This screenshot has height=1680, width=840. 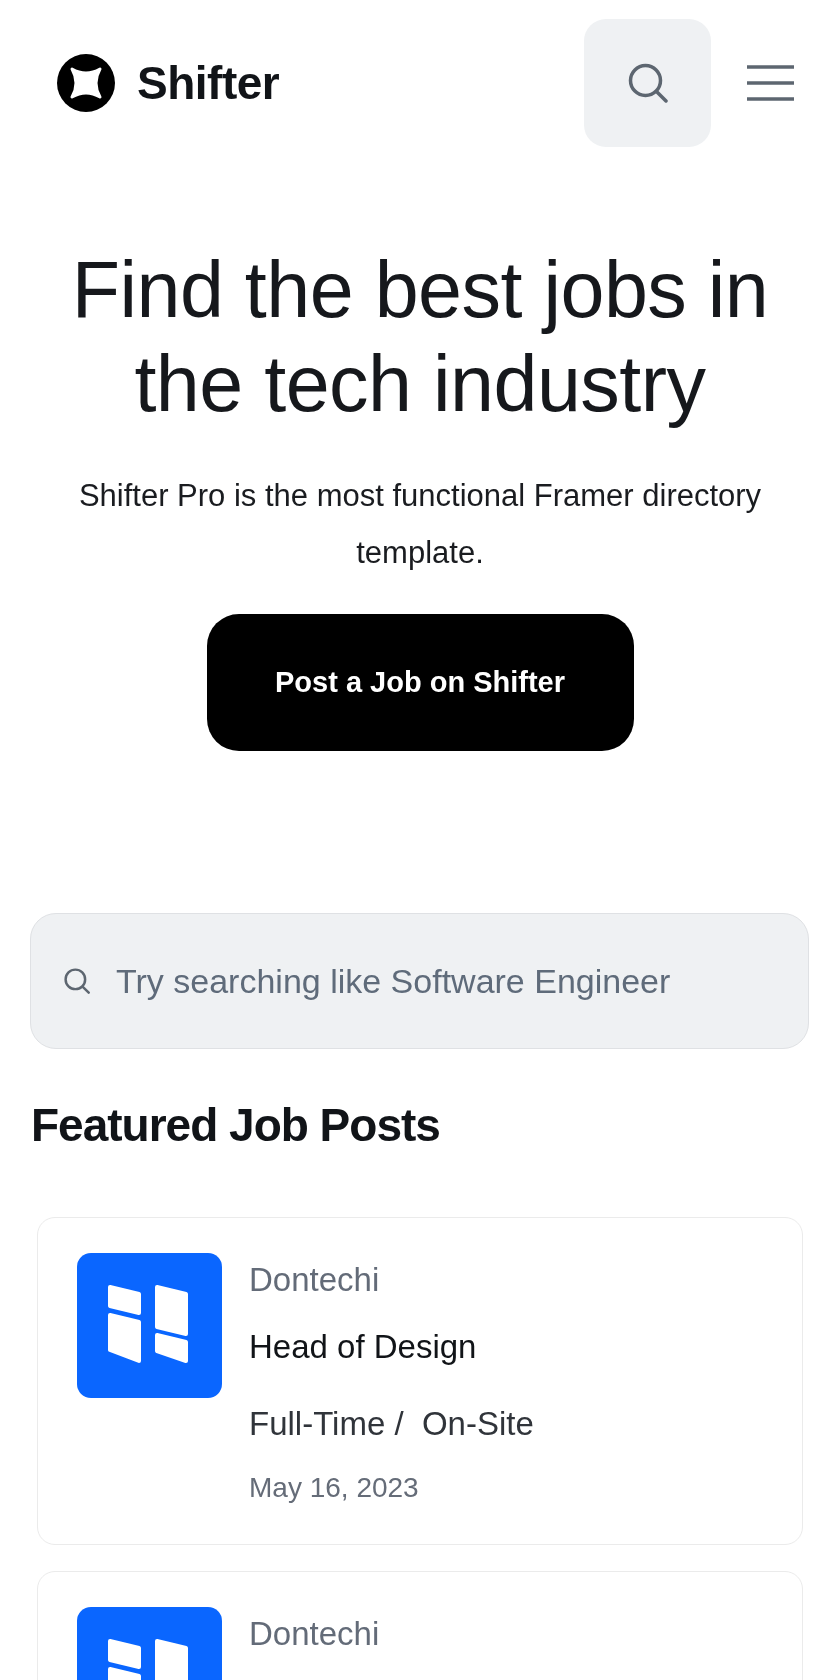 I want to click on brand-name: Shifter, so click(x=208, y=83).